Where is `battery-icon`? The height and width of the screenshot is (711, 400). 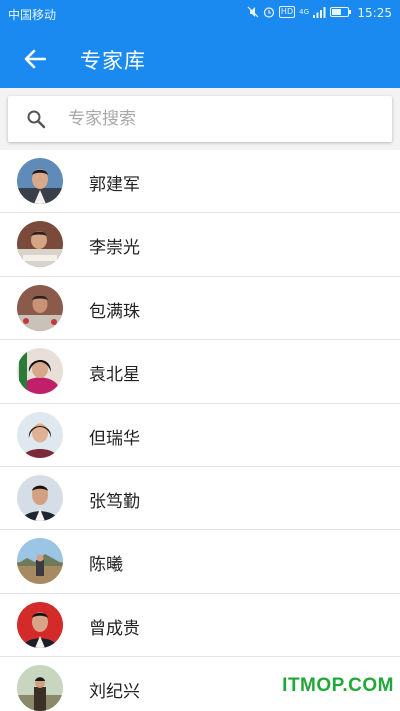
battery-icon is located at coordinates (340, 12).